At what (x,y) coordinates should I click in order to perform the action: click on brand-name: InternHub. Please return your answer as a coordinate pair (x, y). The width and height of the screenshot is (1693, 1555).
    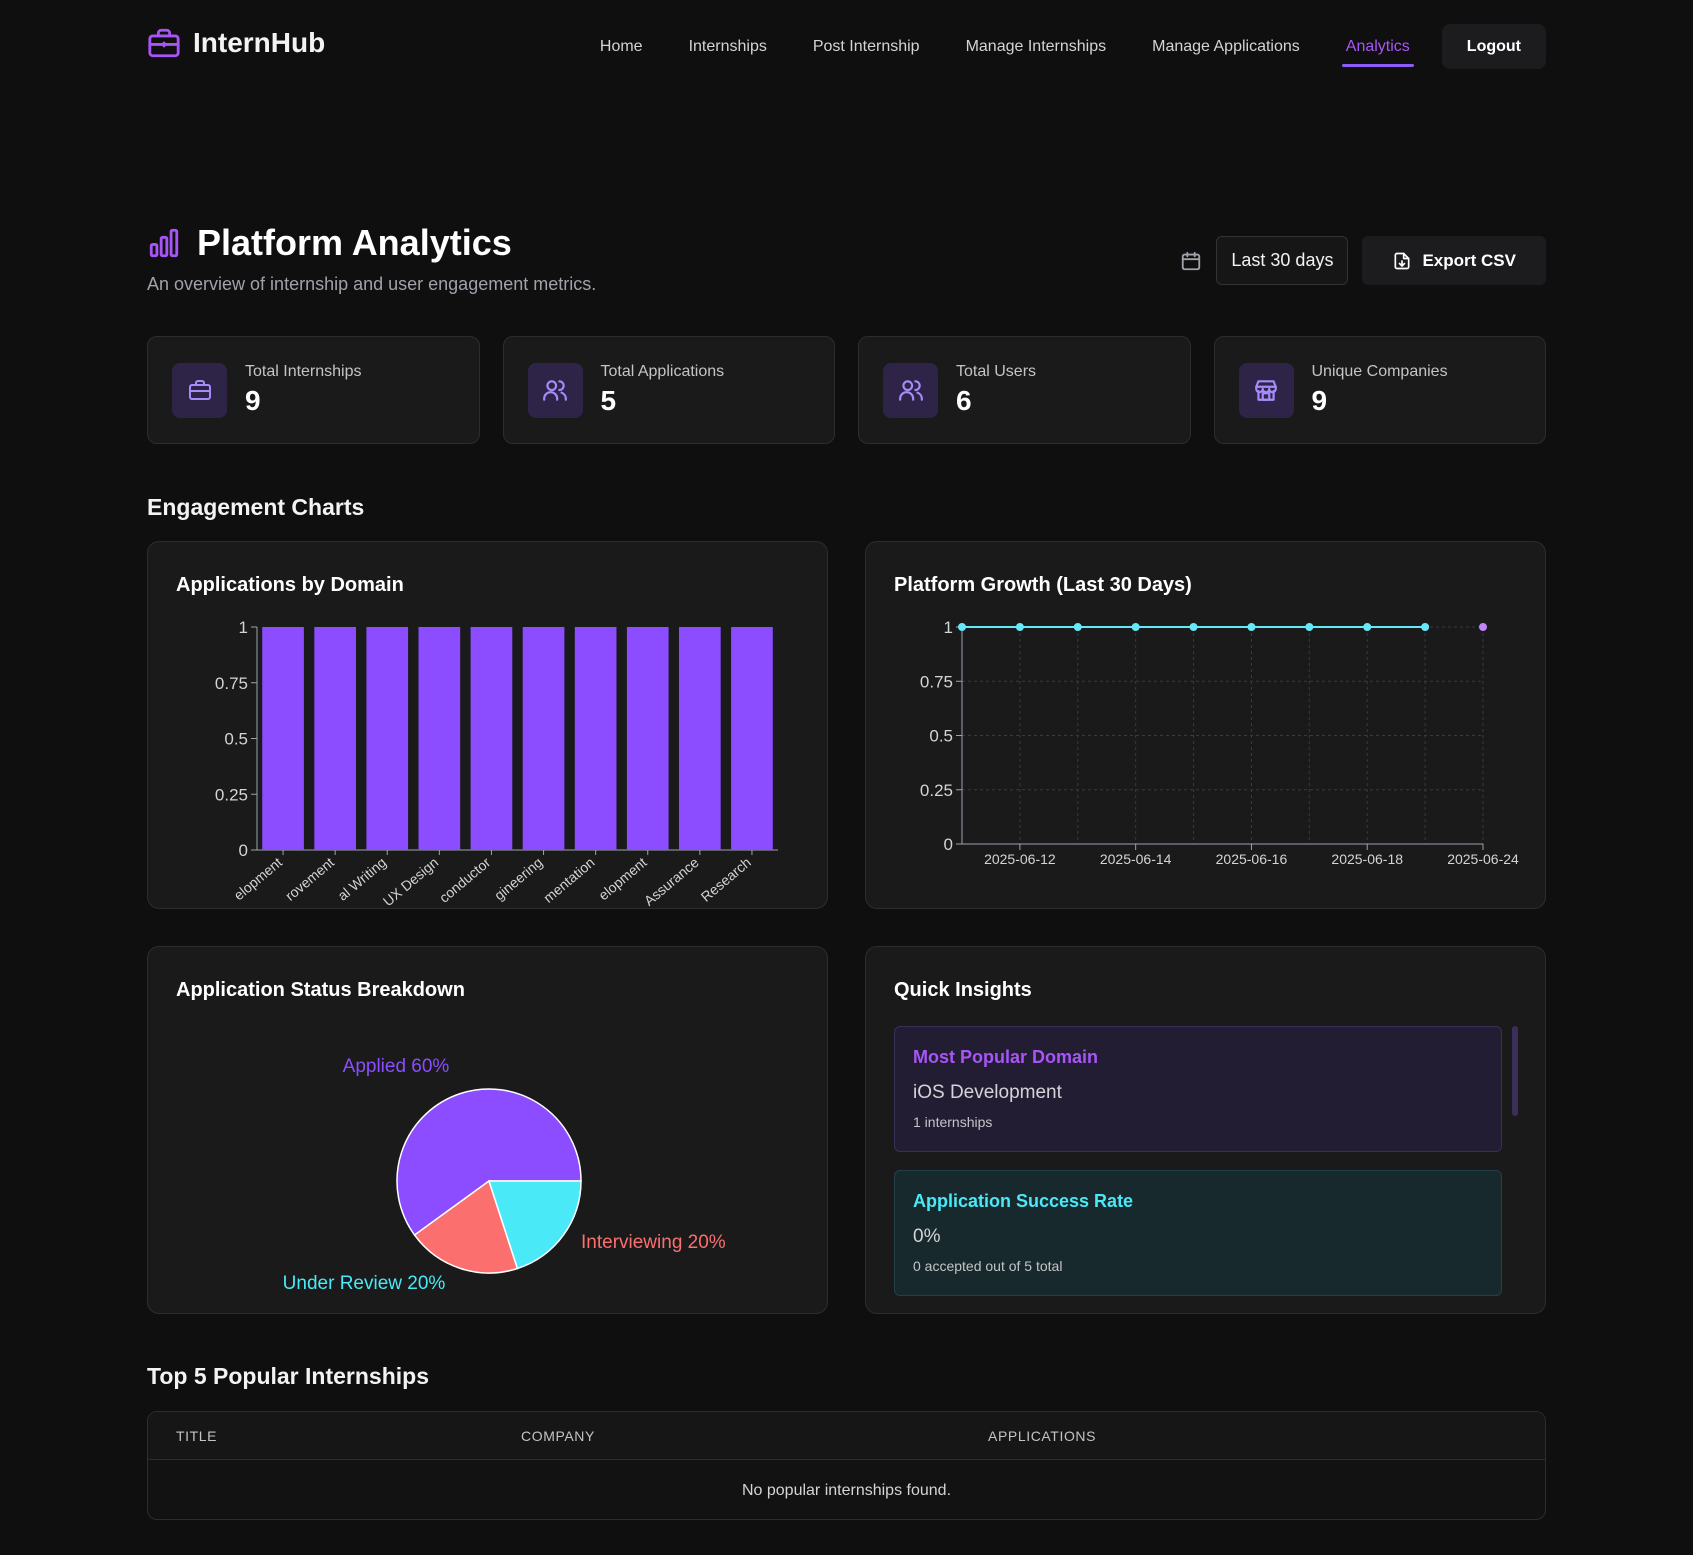
    Looking at the image, I should click on (259, 42).